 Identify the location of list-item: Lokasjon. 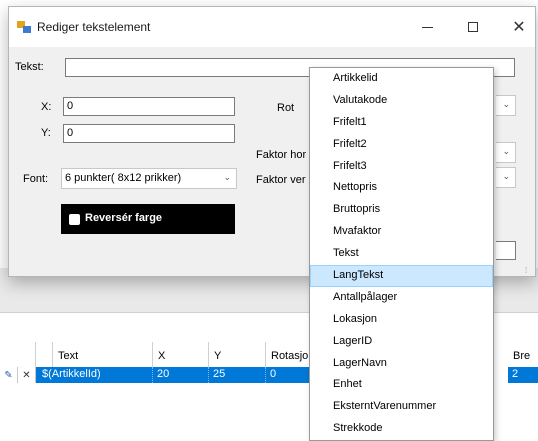
(401, 320).